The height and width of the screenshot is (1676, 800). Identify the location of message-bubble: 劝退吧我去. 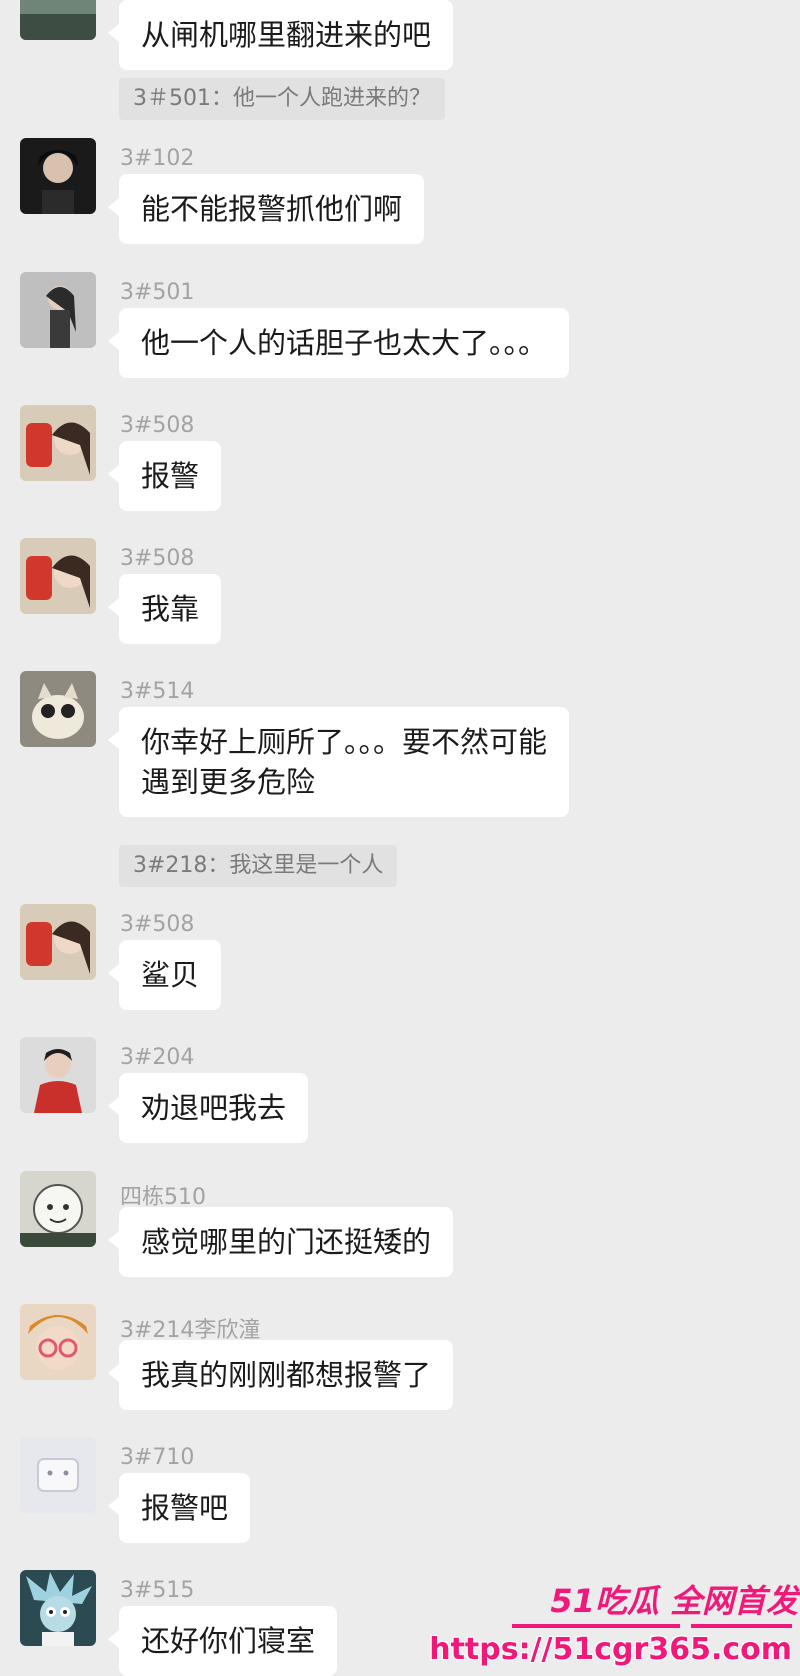
(208, 1108).